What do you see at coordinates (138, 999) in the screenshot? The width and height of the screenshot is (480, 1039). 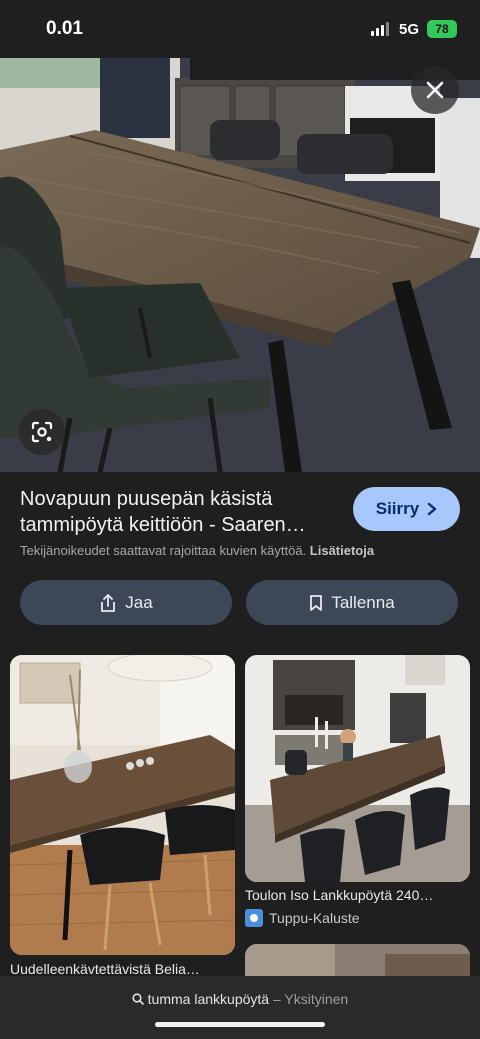 I see `search-icon` at bounding box center [138, 999].